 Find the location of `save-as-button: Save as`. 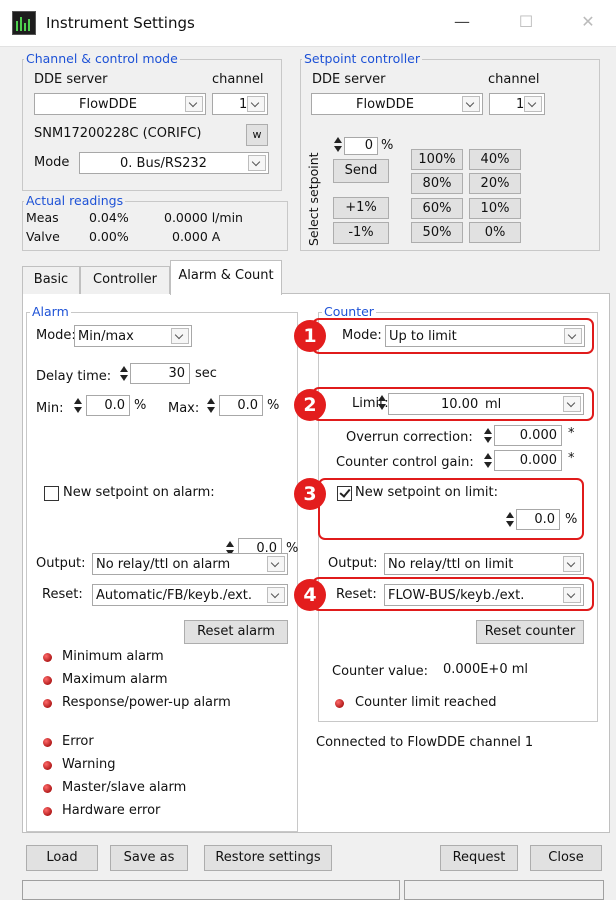

save-as-button: Save as is located at coordinates (149, 858).